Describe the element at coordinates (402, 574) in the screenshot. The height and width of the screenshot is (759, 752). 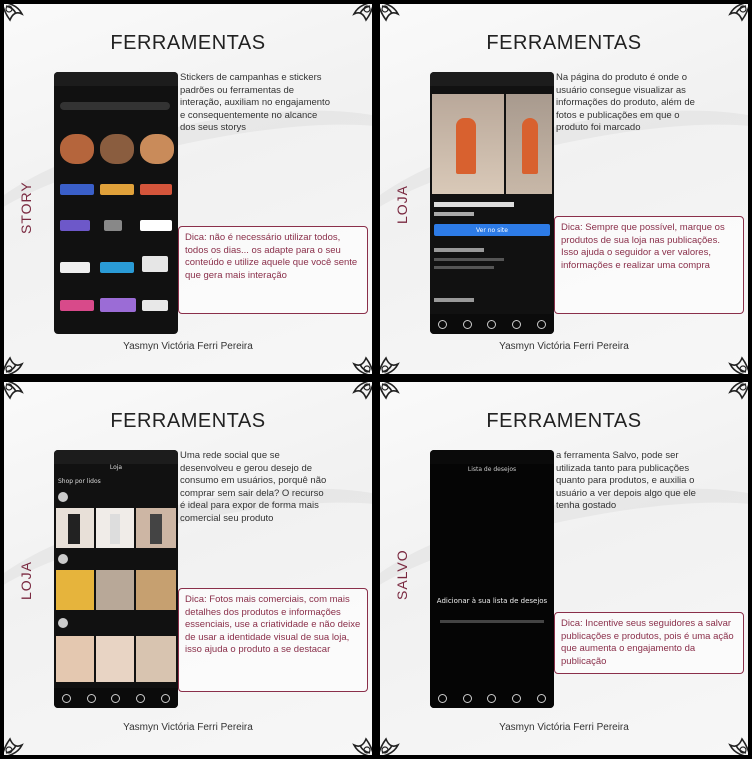
I see `section-label: SALVO` at that location.